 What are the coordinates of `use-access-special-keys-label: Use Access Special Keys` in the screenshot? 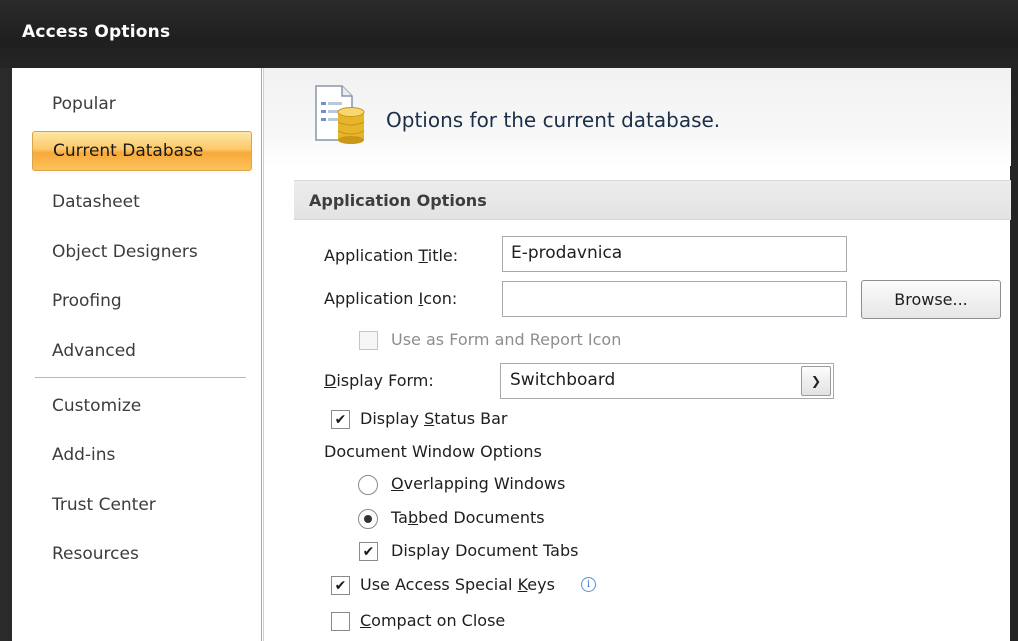 It's located at (457, 584).